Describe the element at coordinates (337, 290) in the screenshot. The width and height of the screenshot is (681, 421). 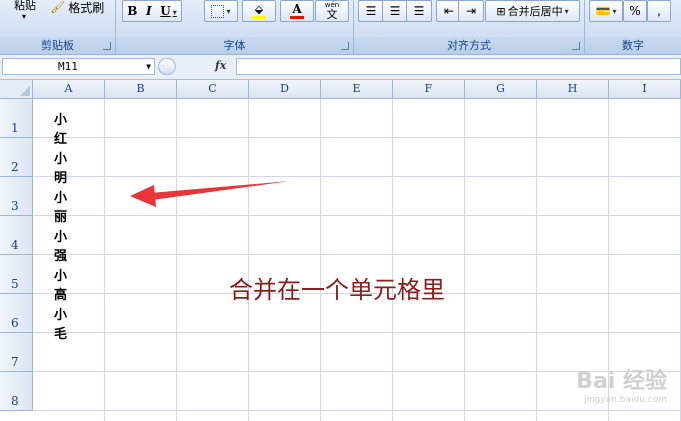
I see `annotation-text: 合并在一个单元格里` at that location.